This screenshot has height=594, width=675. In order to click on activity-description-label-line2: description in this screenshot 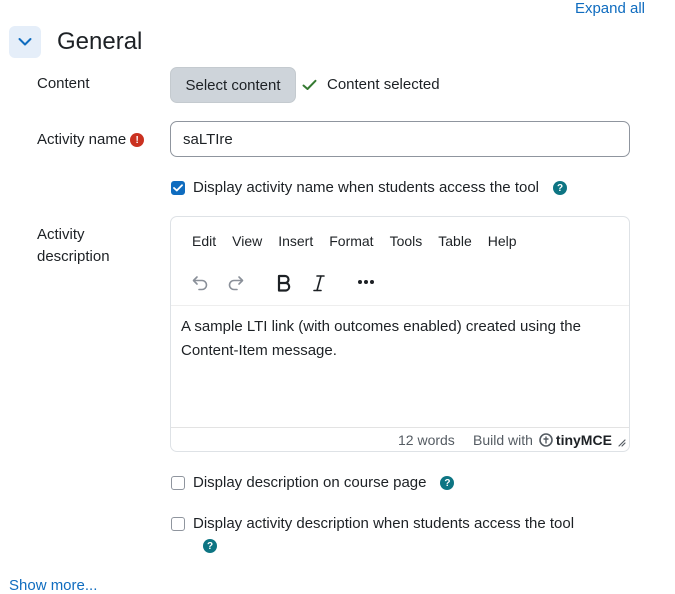, I will do `click(73, 256)`.